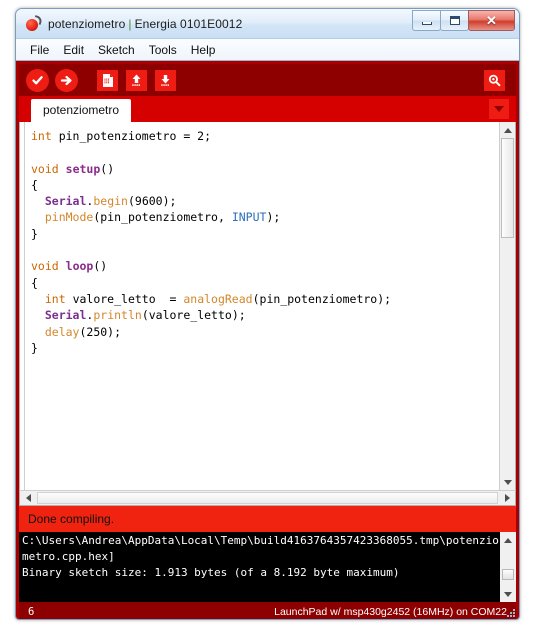 The height and width of the screenshot is (632, 535). Describe the element at coordinates (203, 50) in the screenshot. I see `menu-item-help: Help` at that location.